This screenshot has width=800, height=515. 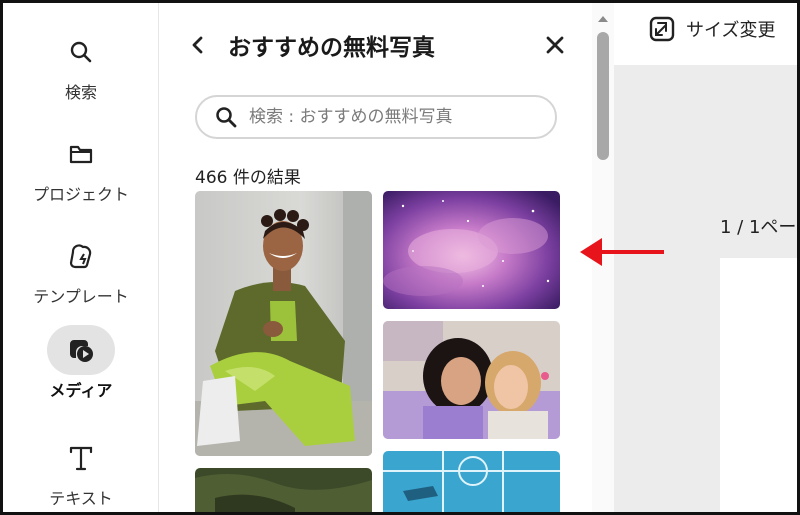 What do you see at coordinates (622, 252) in the screenshot?
I see `red-arrow-annotation` at bounding box center [622, 252].